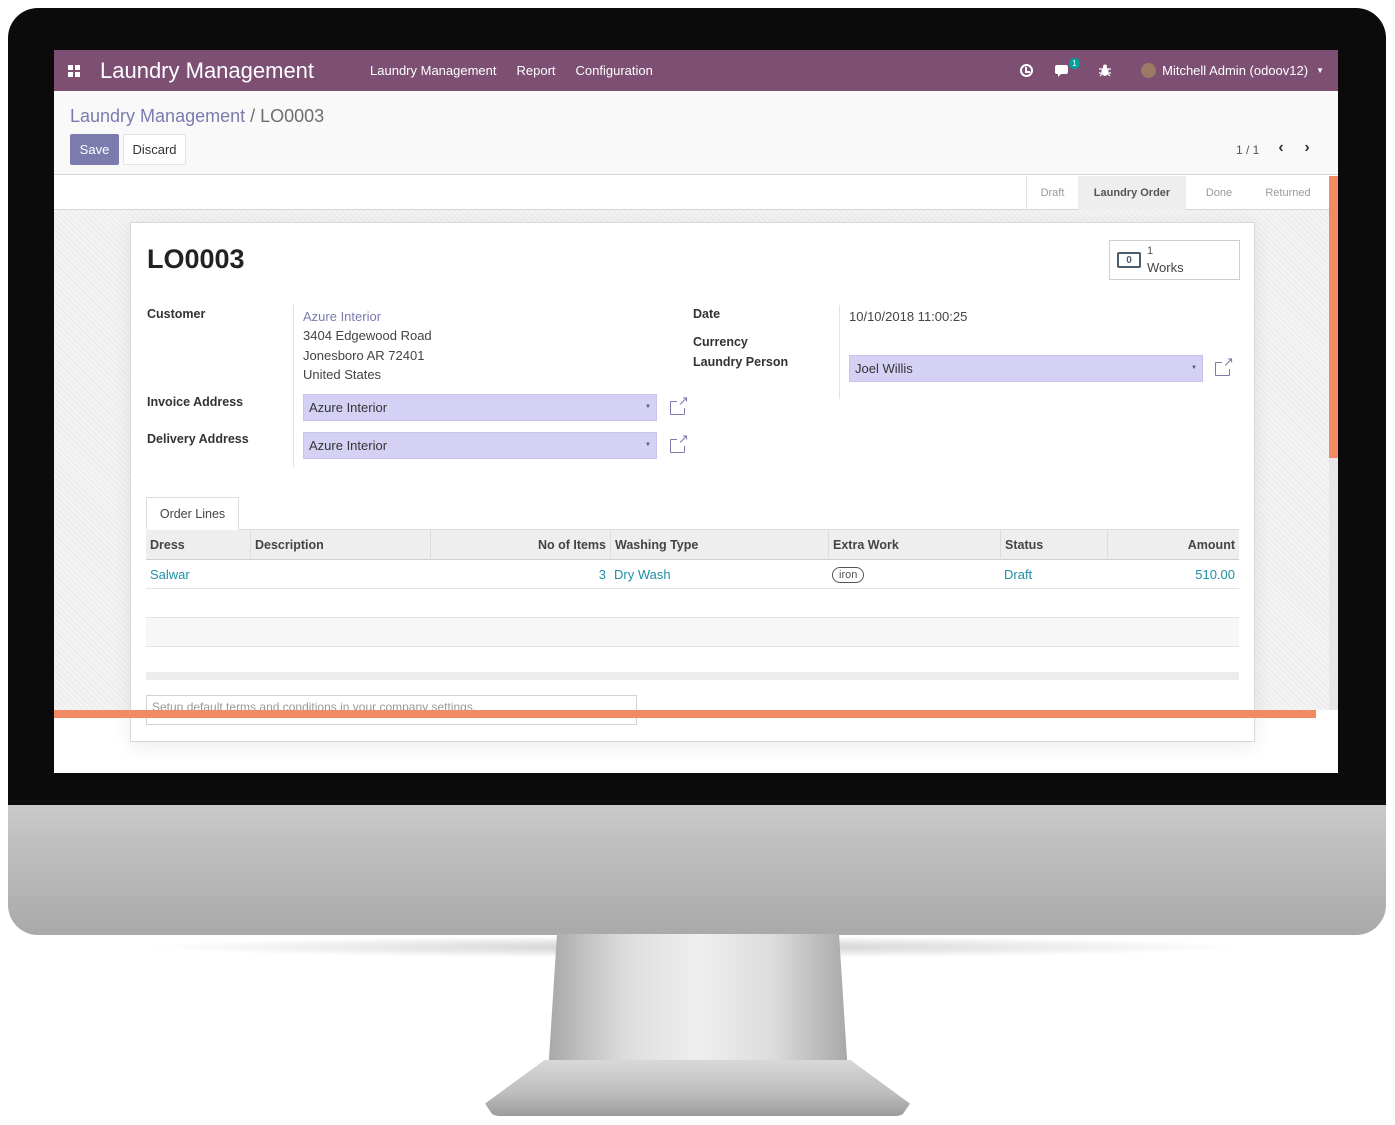  I want to click on breadcrumb: Laundry Management / LO0003, so click(197, 116).